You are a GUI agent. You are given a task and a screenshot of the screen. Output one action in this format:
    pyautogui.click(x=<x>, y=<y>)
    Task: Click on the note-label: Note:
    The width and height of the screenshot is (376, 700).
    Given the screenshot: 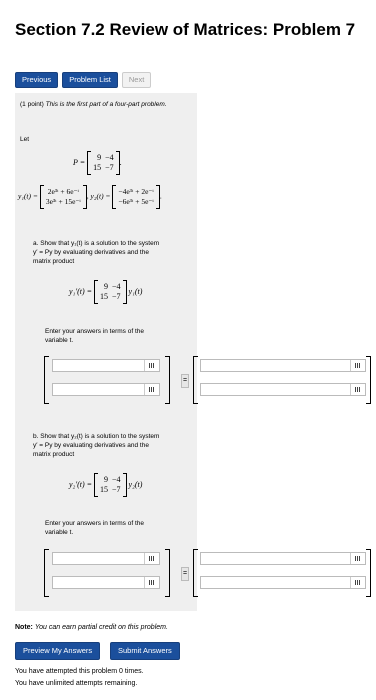 What is the action you would take?
    pyautogui.click(x=24, y=627)
    